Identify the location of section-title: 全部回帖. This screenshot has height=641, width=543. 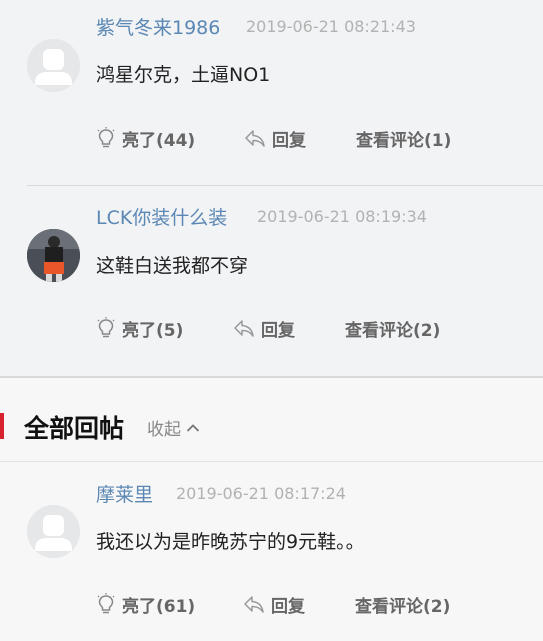
(74, 428).